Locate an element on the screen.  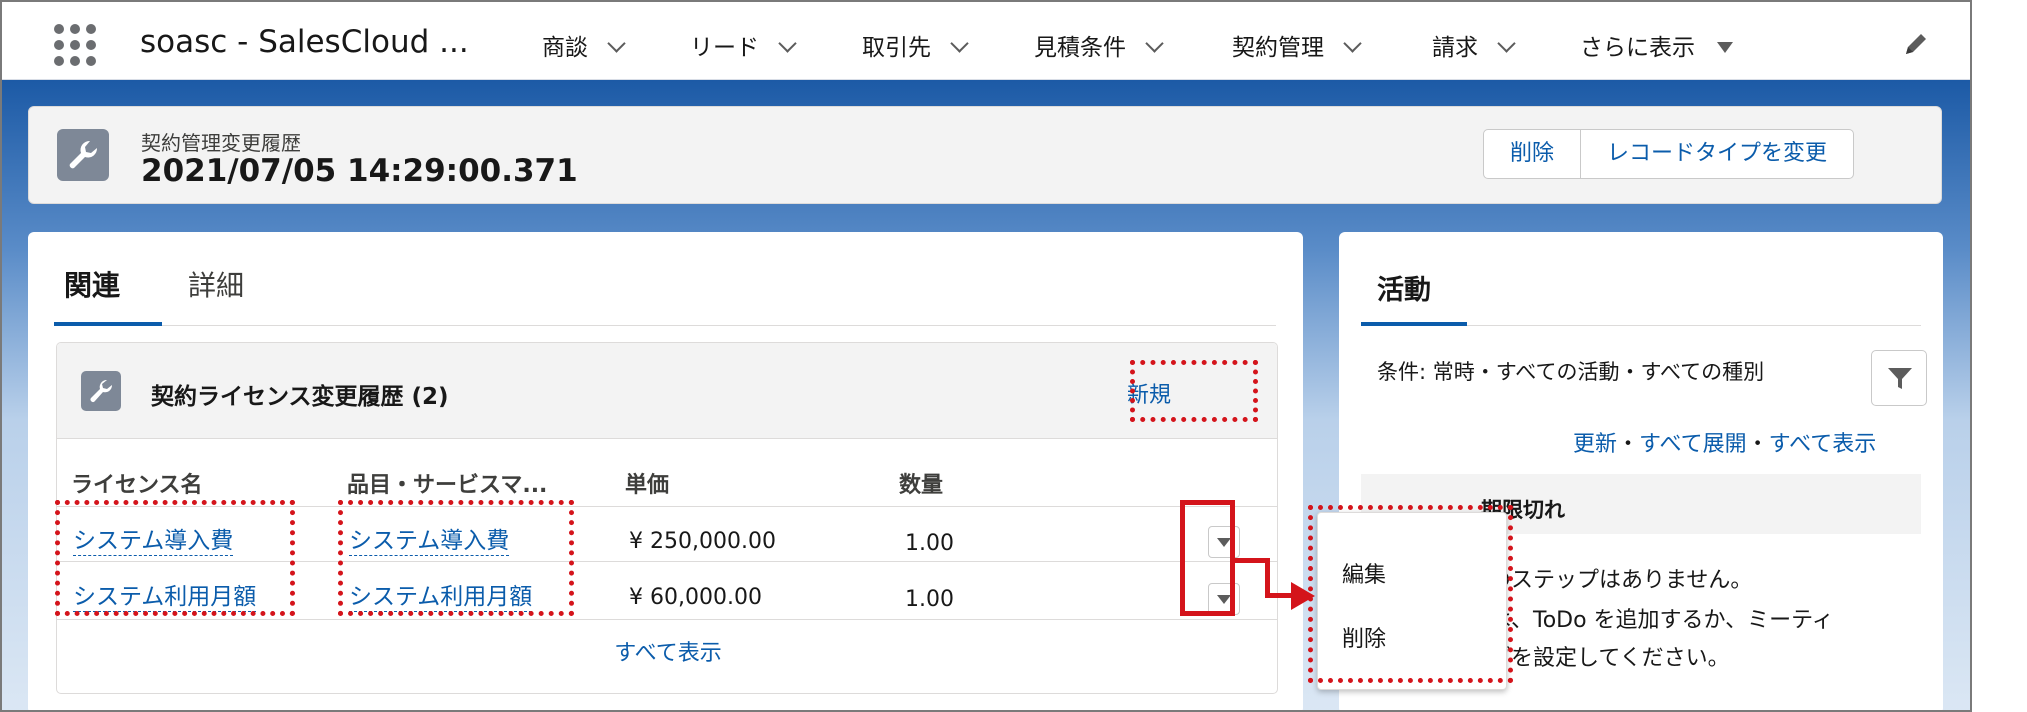
empty-state-text: は、ToDo を追加するか、ミーティ is located at coordinates (1661, 620).